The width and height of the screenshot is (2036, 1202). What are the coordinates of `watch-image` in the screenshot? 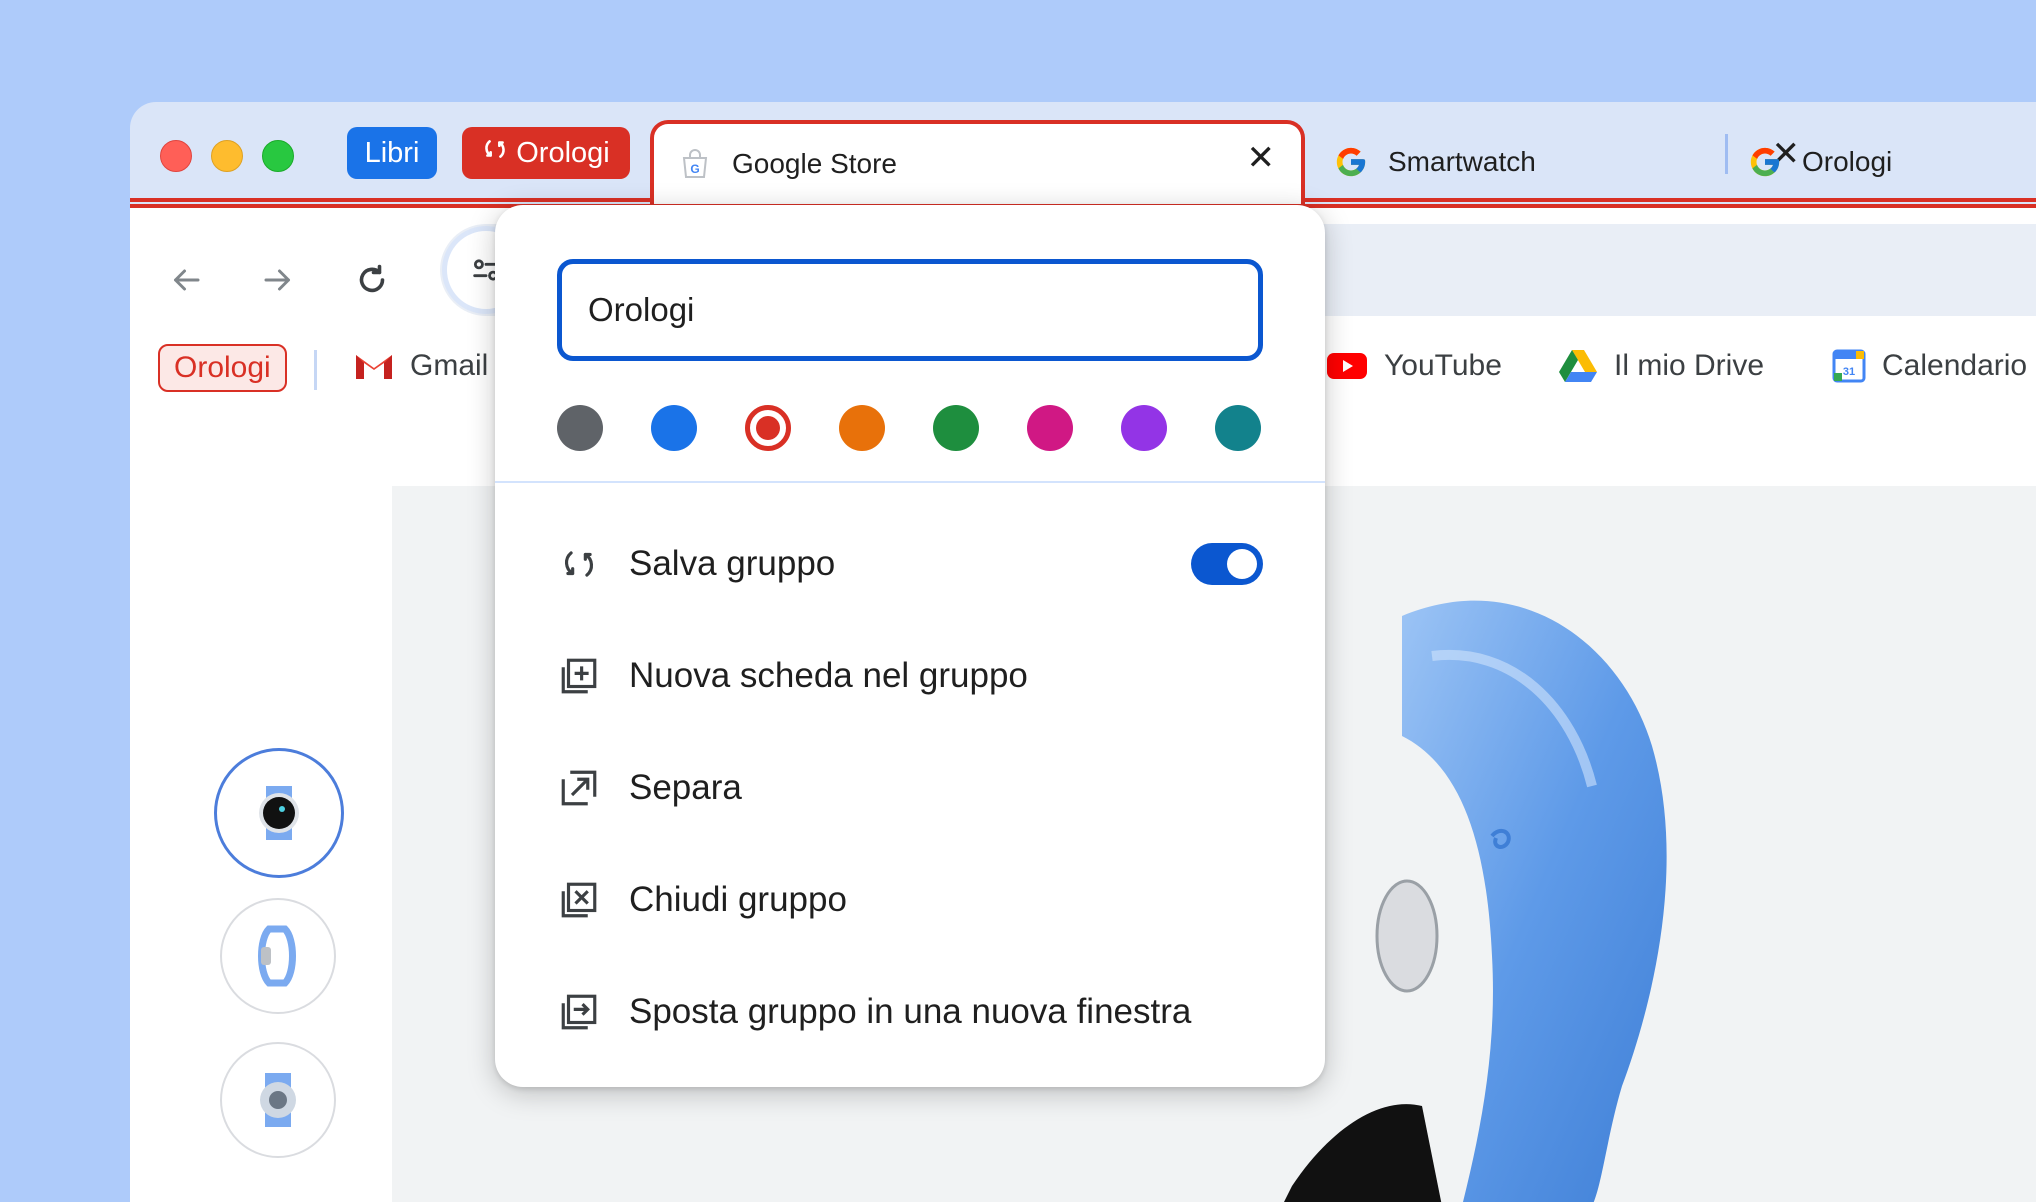 It's located at (279, 813).